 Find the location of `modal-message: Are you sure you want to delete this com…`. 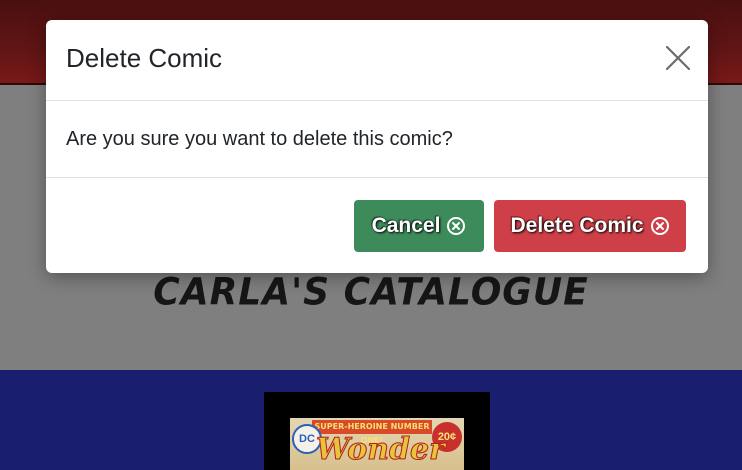

modal-message: Are you sure you want to delete this com… is located at coordinates (259, 139).